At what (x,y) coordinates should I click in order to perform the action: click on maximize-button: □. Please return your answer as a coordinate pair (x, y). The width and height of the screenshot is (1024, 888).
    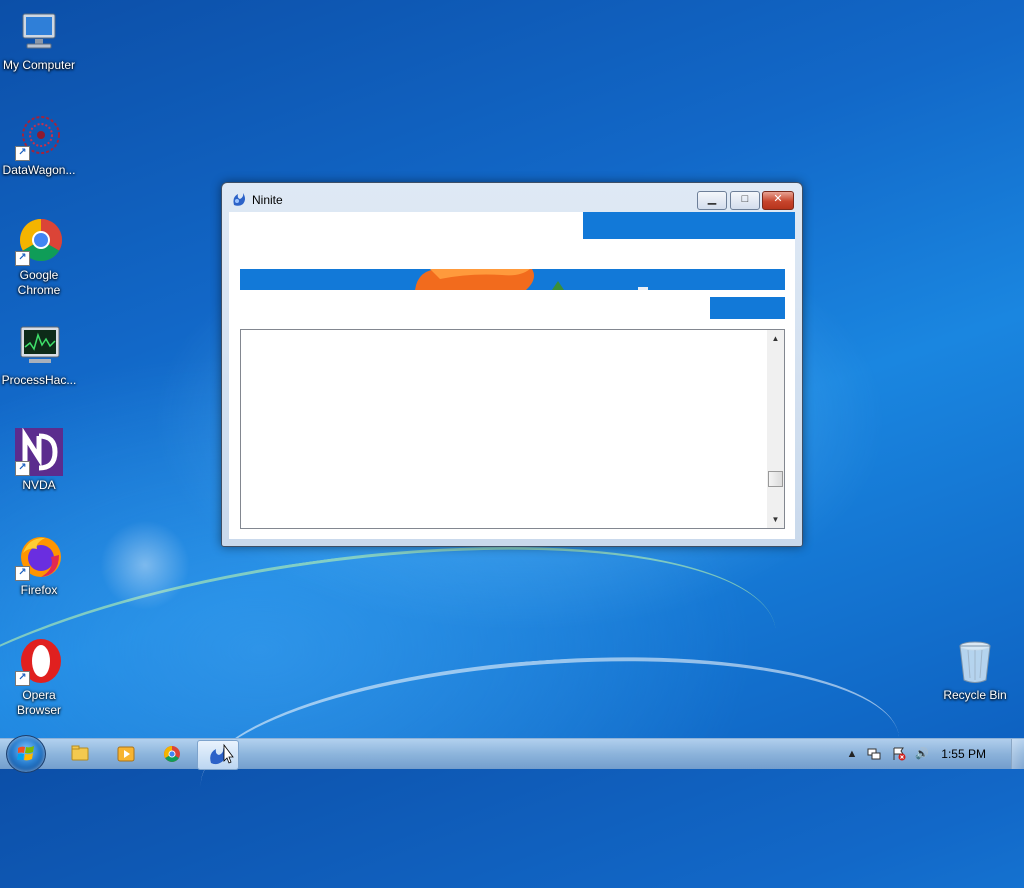
    Looking at the image, I should click on (745, 200).